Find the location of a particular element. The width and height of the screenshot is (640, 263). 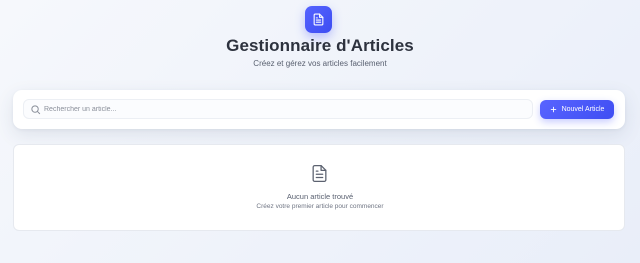

app-logo is located at coordinates (318, 19).